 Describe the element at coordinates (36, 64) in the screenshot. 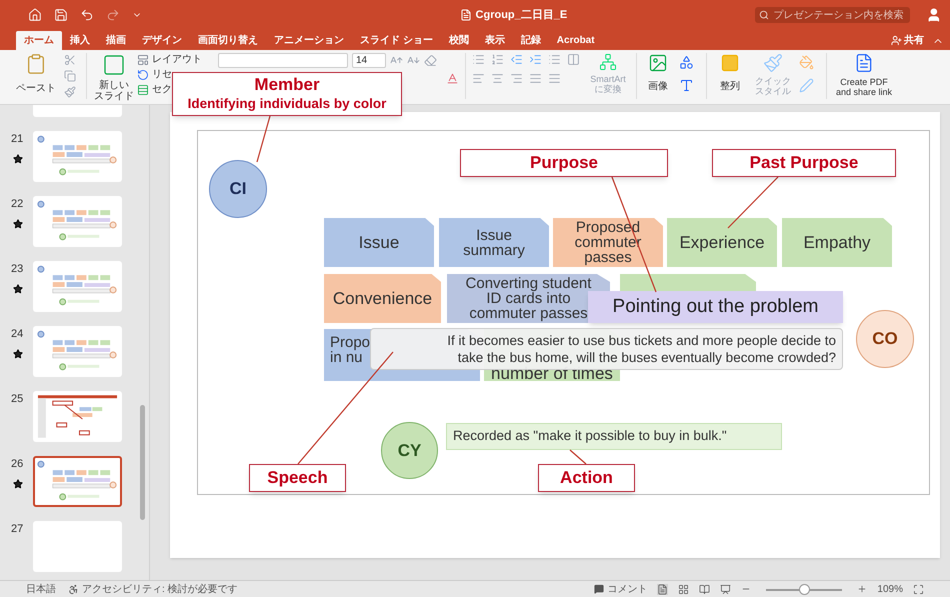

I see `clipboard-icon` at that location.